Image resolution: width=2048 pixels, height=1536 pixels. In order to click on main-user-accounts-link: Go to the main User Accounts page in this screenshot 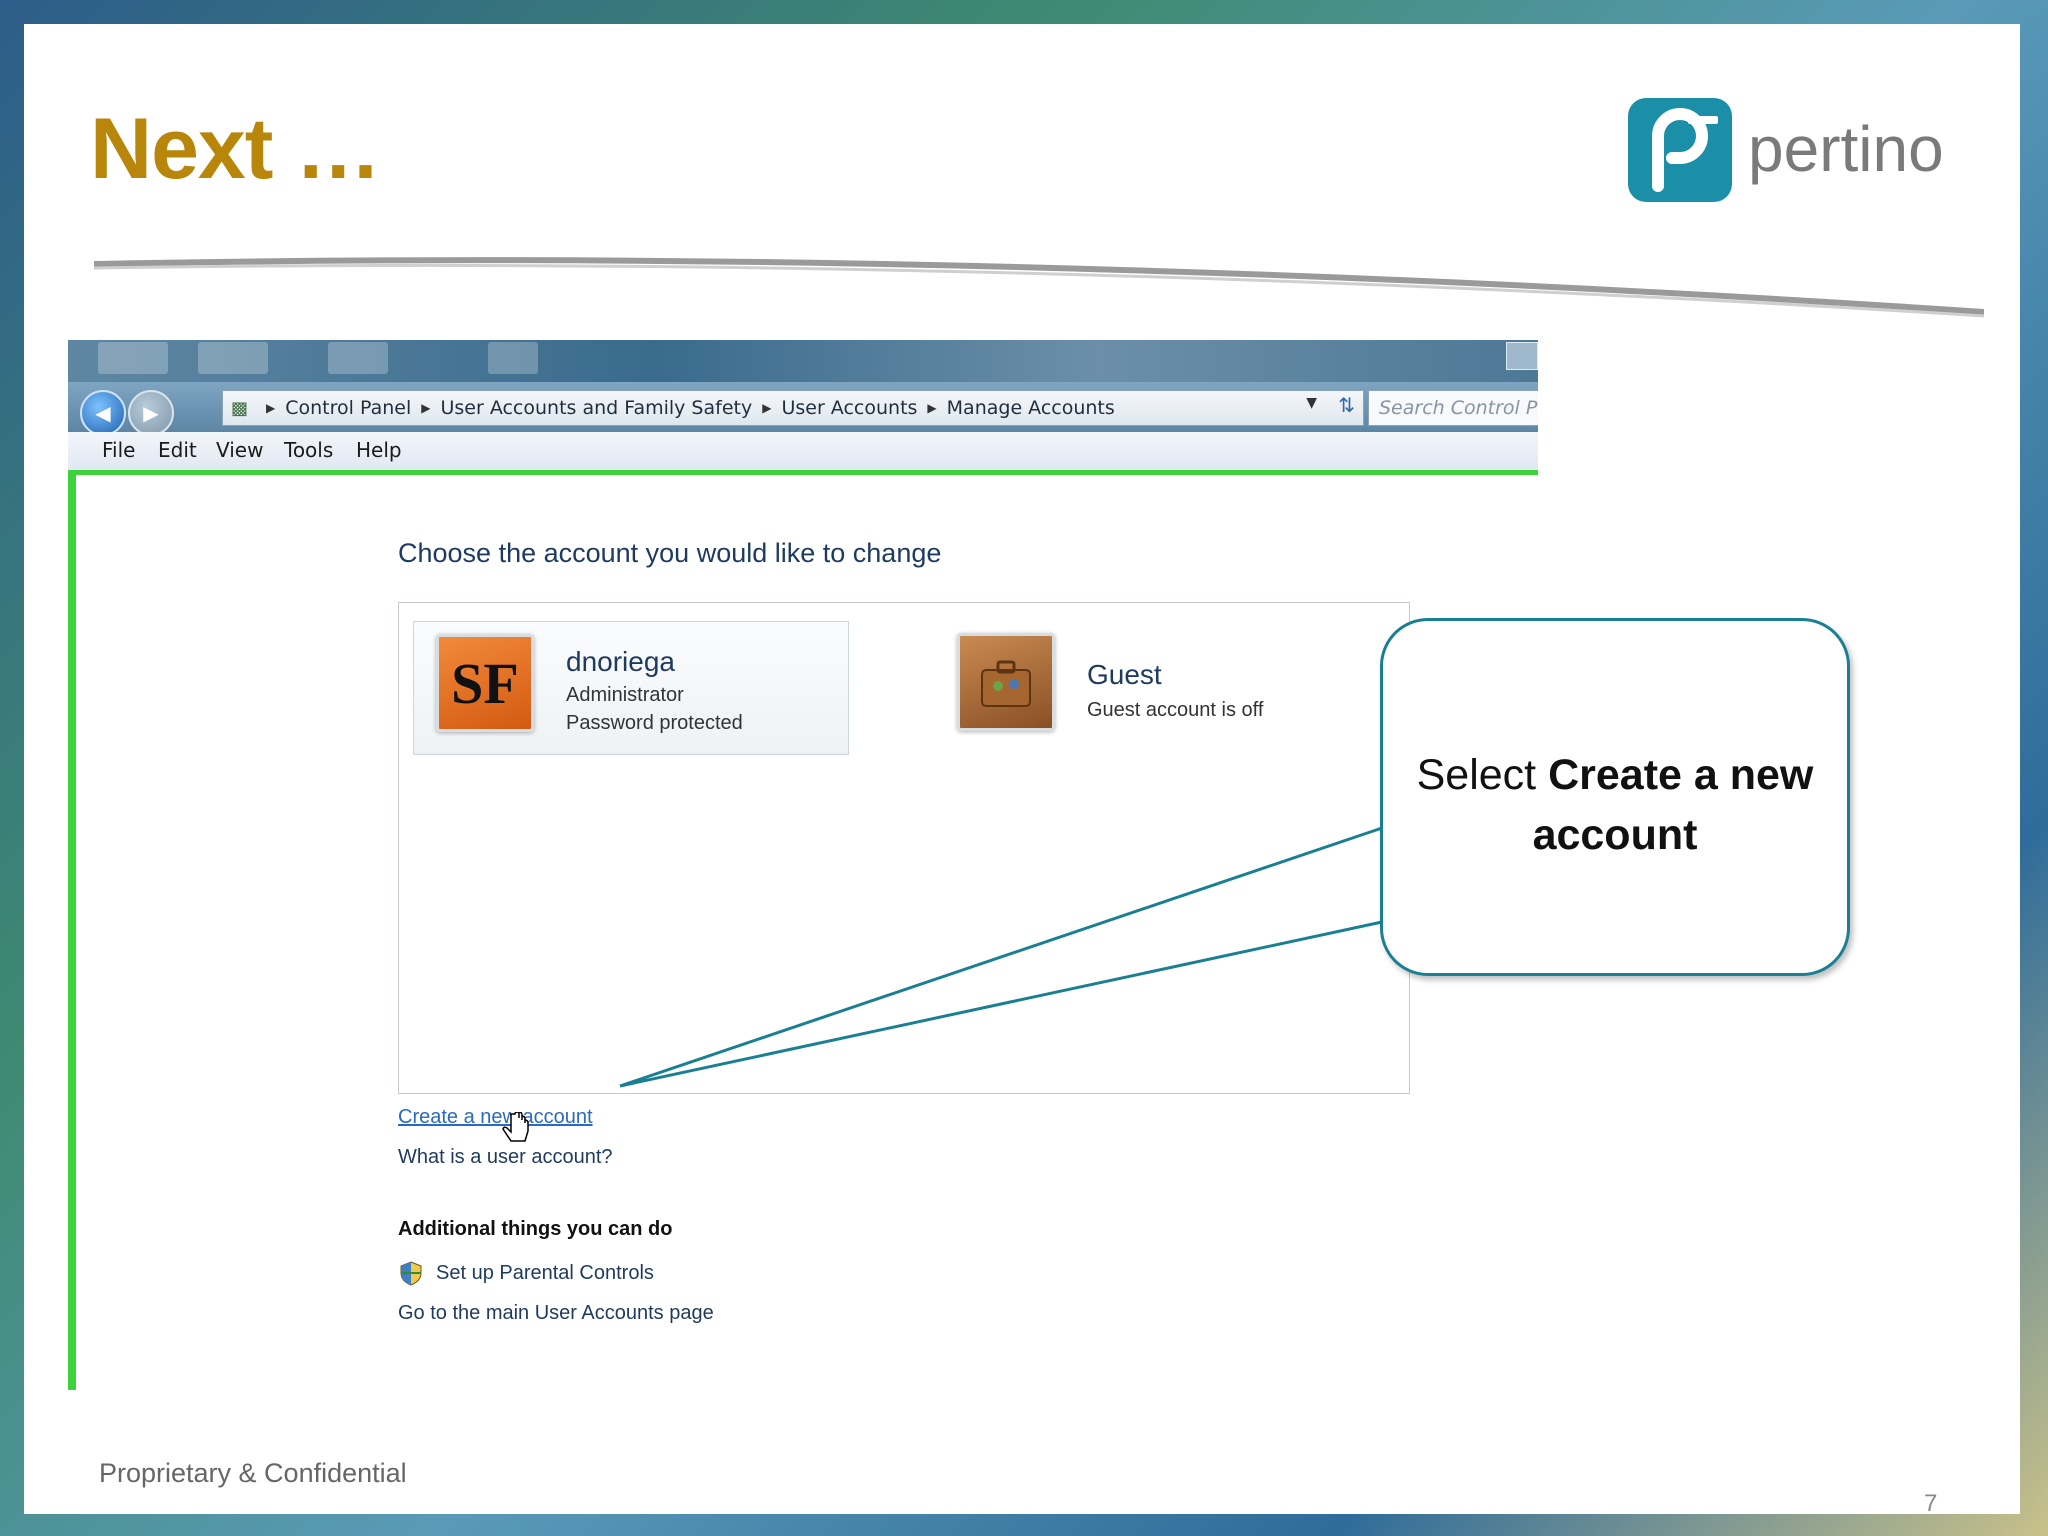, I will do `click(556, 1313)`.